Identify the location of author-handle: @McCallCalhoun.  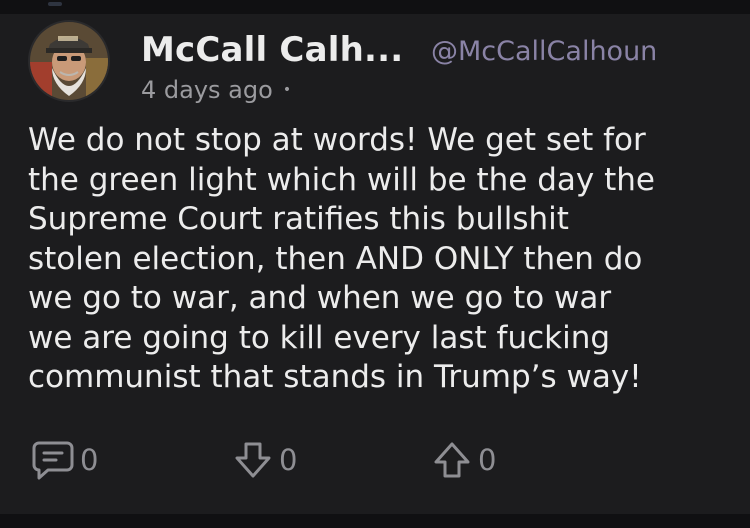
(544, 51).